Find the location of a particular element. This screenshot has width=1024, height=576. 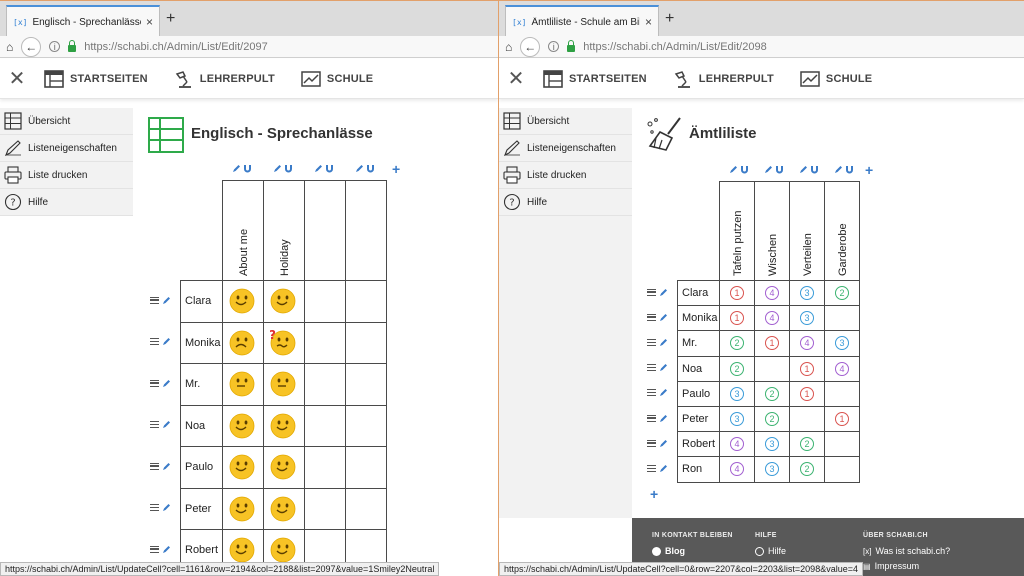

table-cell: ? is located at coordinates (284, 342).